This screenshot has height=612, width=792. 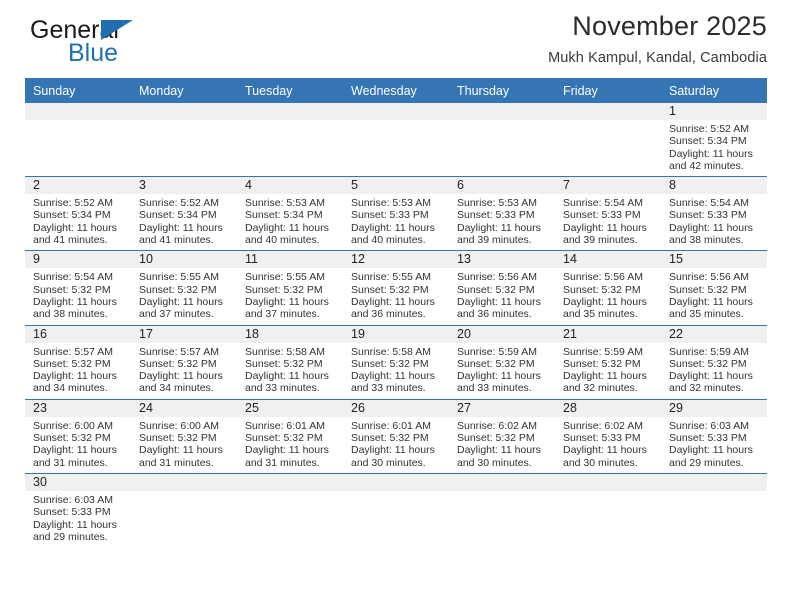 I want to click on brand-name-blue: Blue, so click(x=93, y=53).